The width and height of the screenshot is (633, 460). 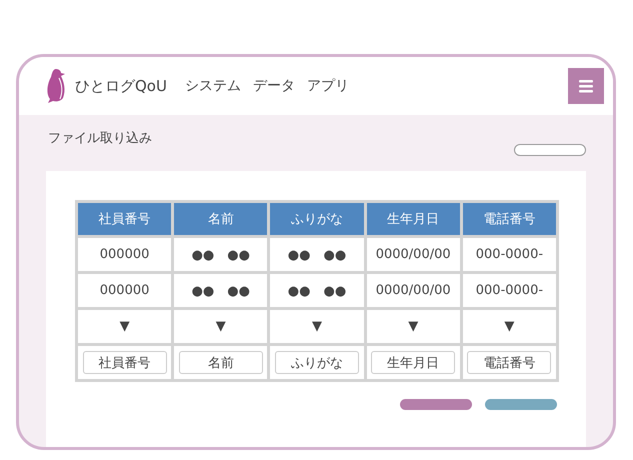 I want to click on penguin-logo-icon, so click(x=56, y=86).